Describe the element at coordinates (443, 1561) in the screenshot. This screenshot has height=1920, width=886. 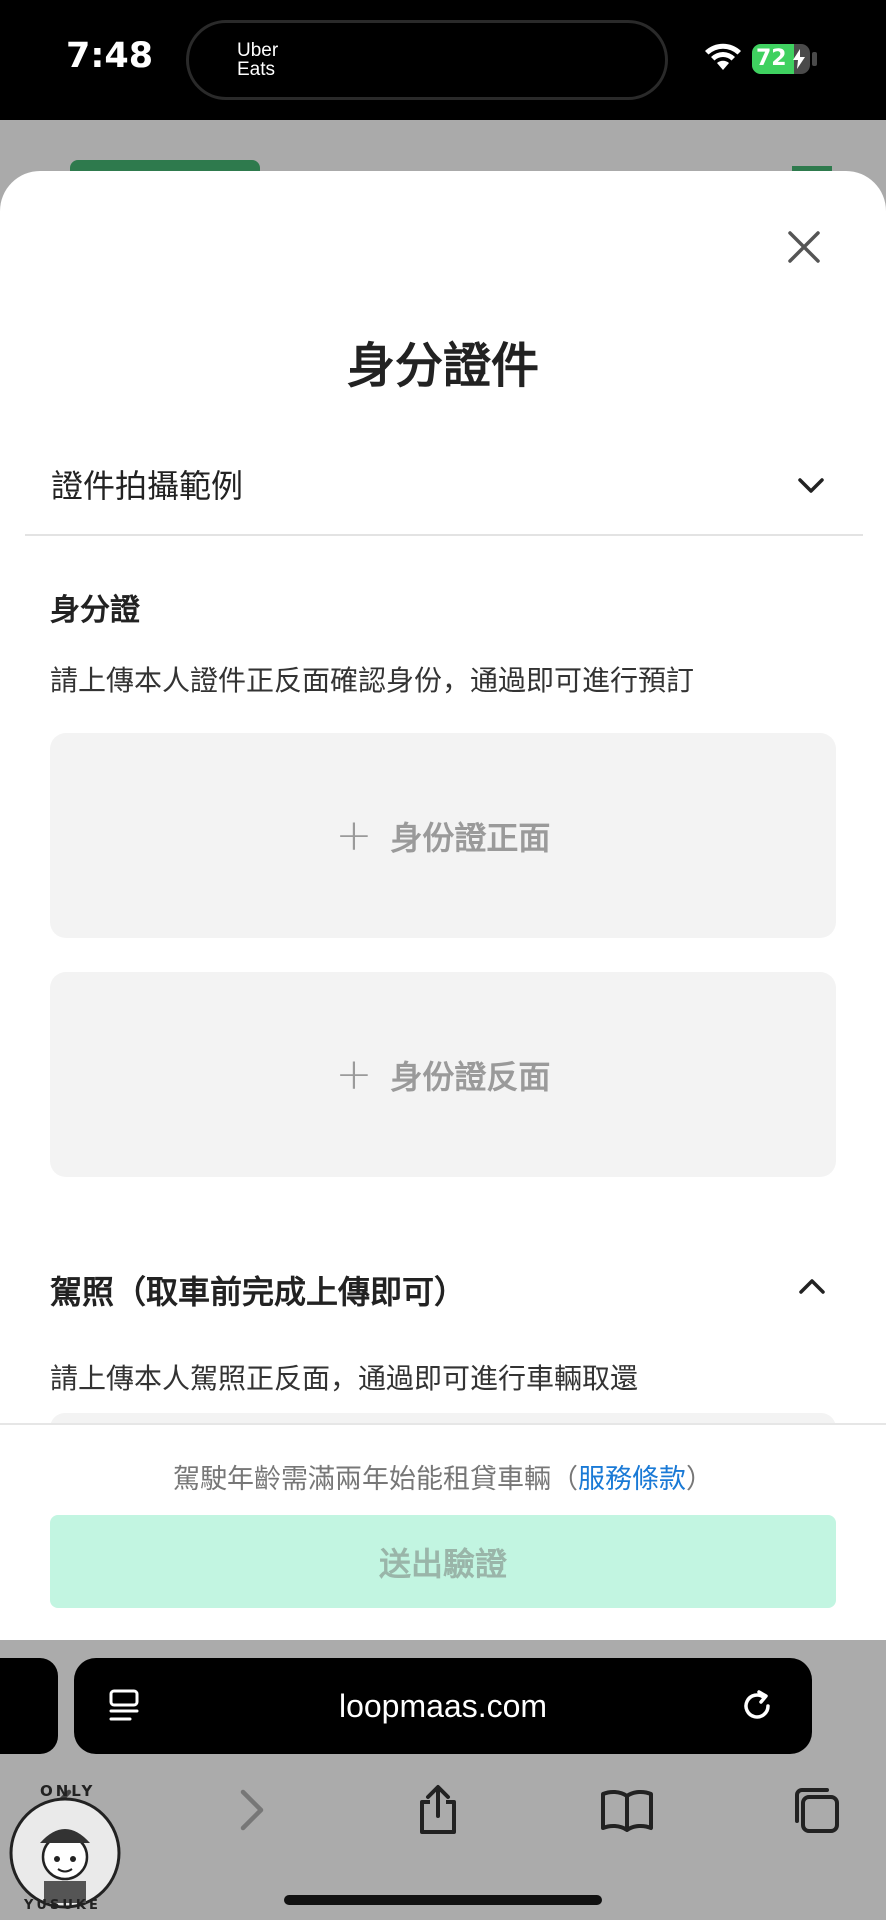
I see `submit-verification-button: 送出驗證` at that location.